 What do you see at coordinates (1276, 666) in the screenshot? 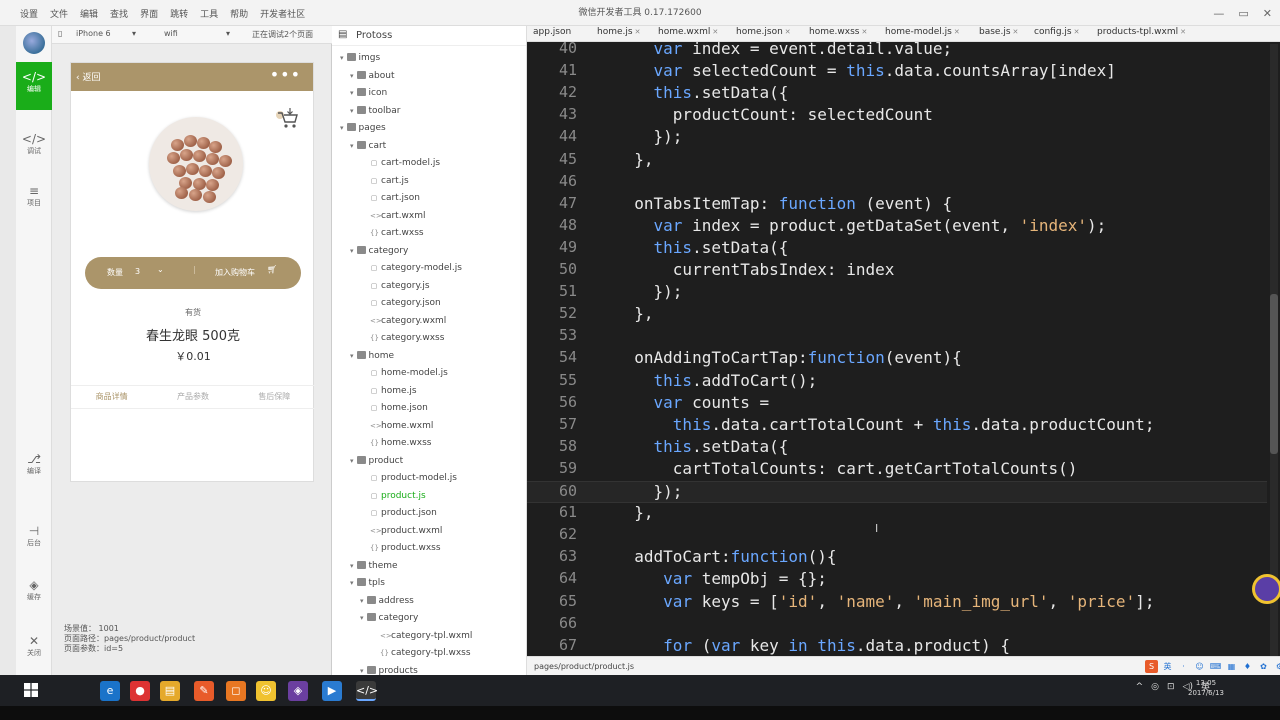
I see `ime-icon: ⚙` at bounding box center [1276, 666].